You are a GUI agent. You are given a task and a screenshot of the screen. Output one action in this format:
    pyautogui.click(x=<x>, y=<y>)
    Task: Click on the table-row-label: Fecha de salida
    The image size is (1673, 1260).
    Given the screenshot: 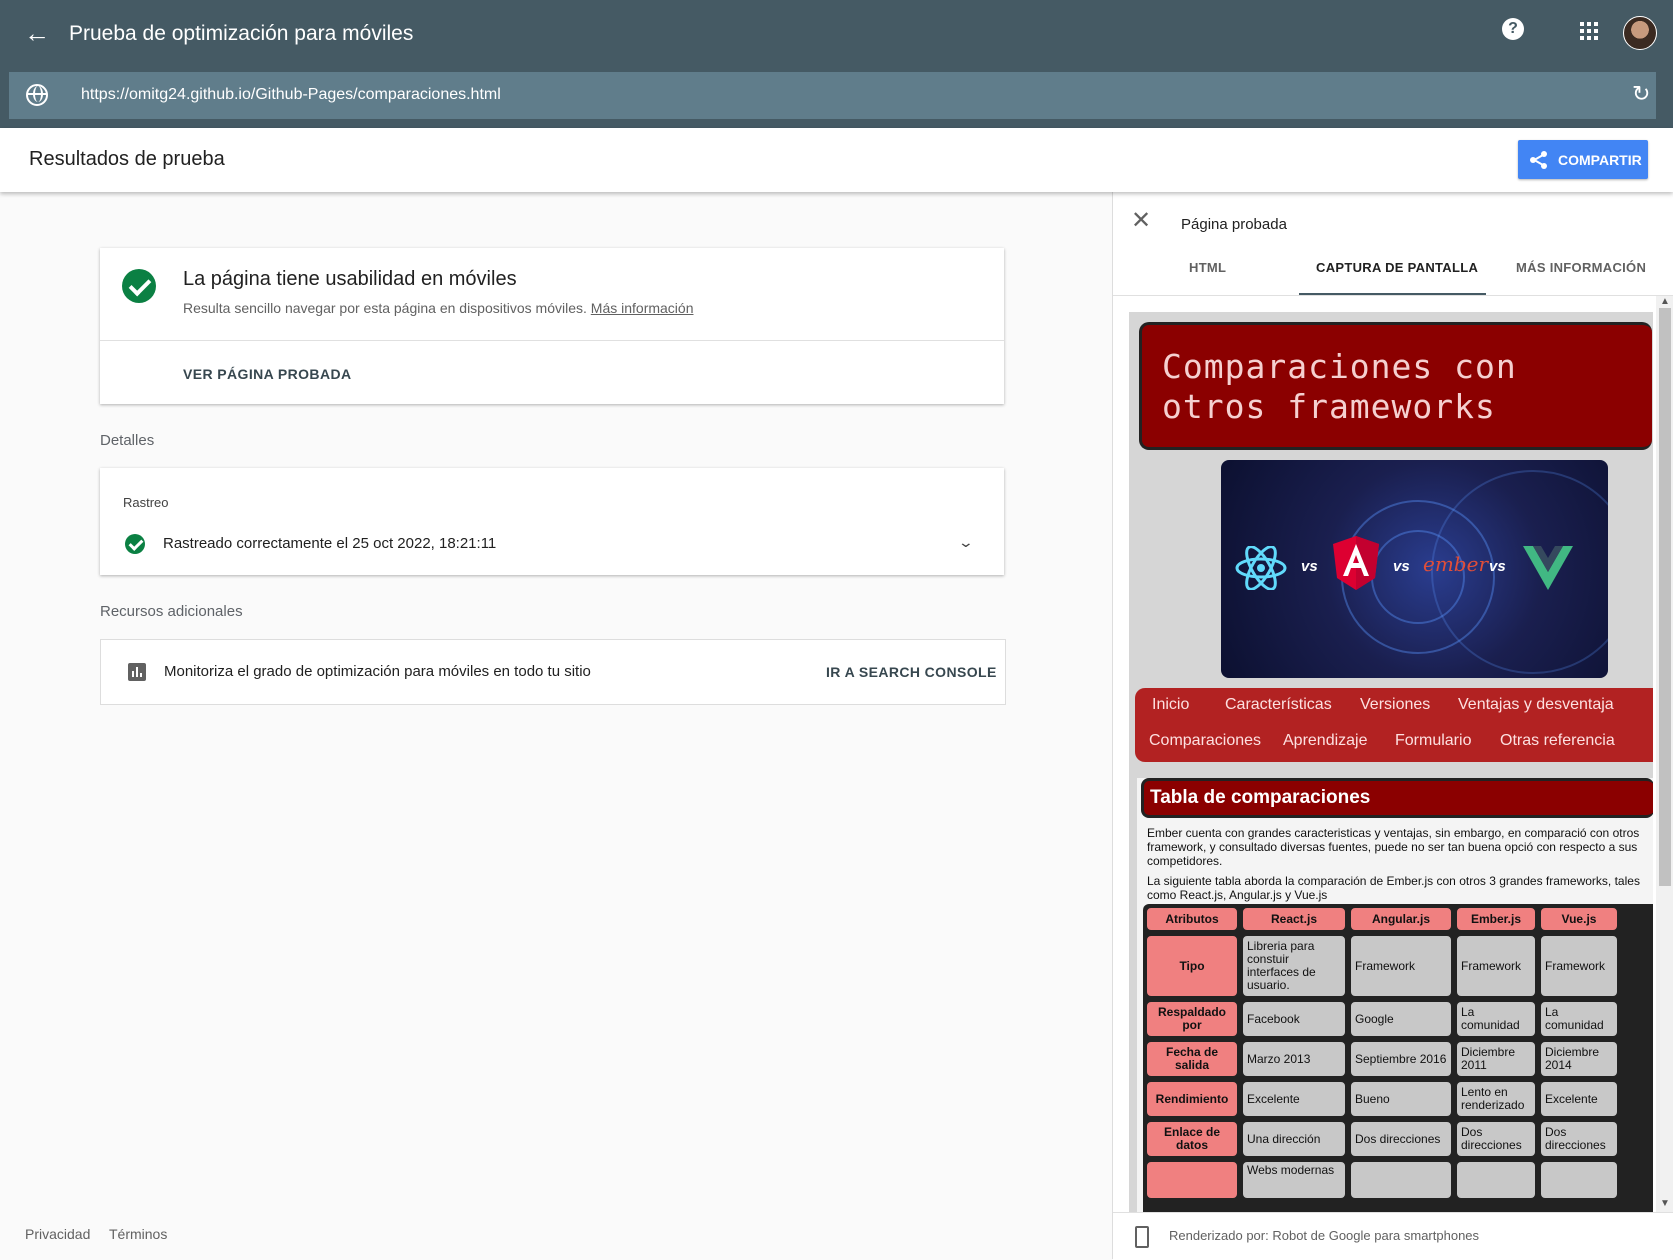 What is the action you would take?
    pyautogui.click(x=1192, y=1059)
    